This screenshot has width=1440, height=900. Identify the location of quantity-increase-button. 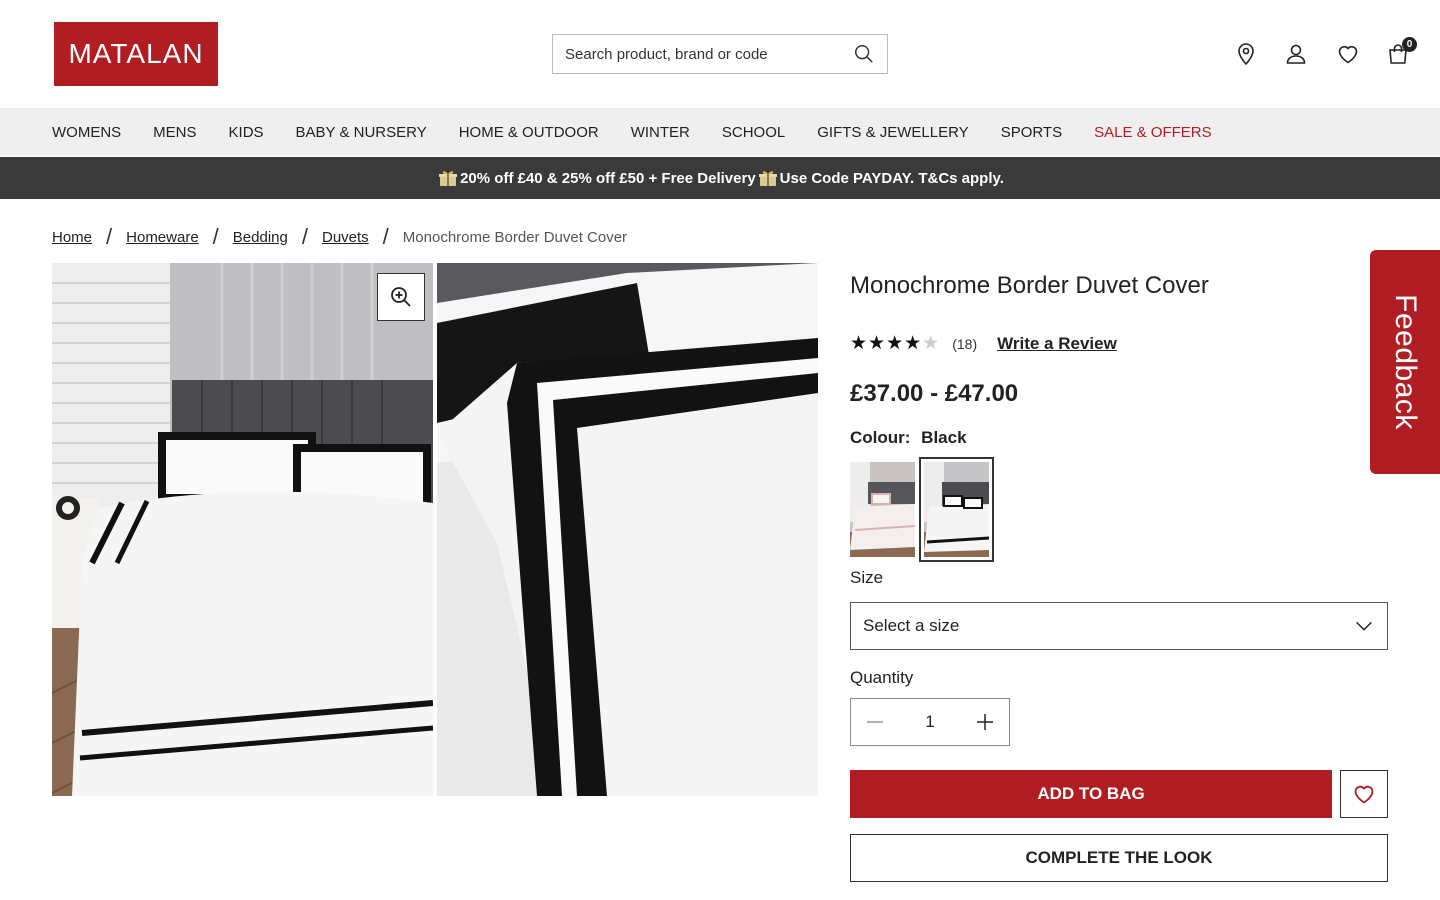
(985, 722).